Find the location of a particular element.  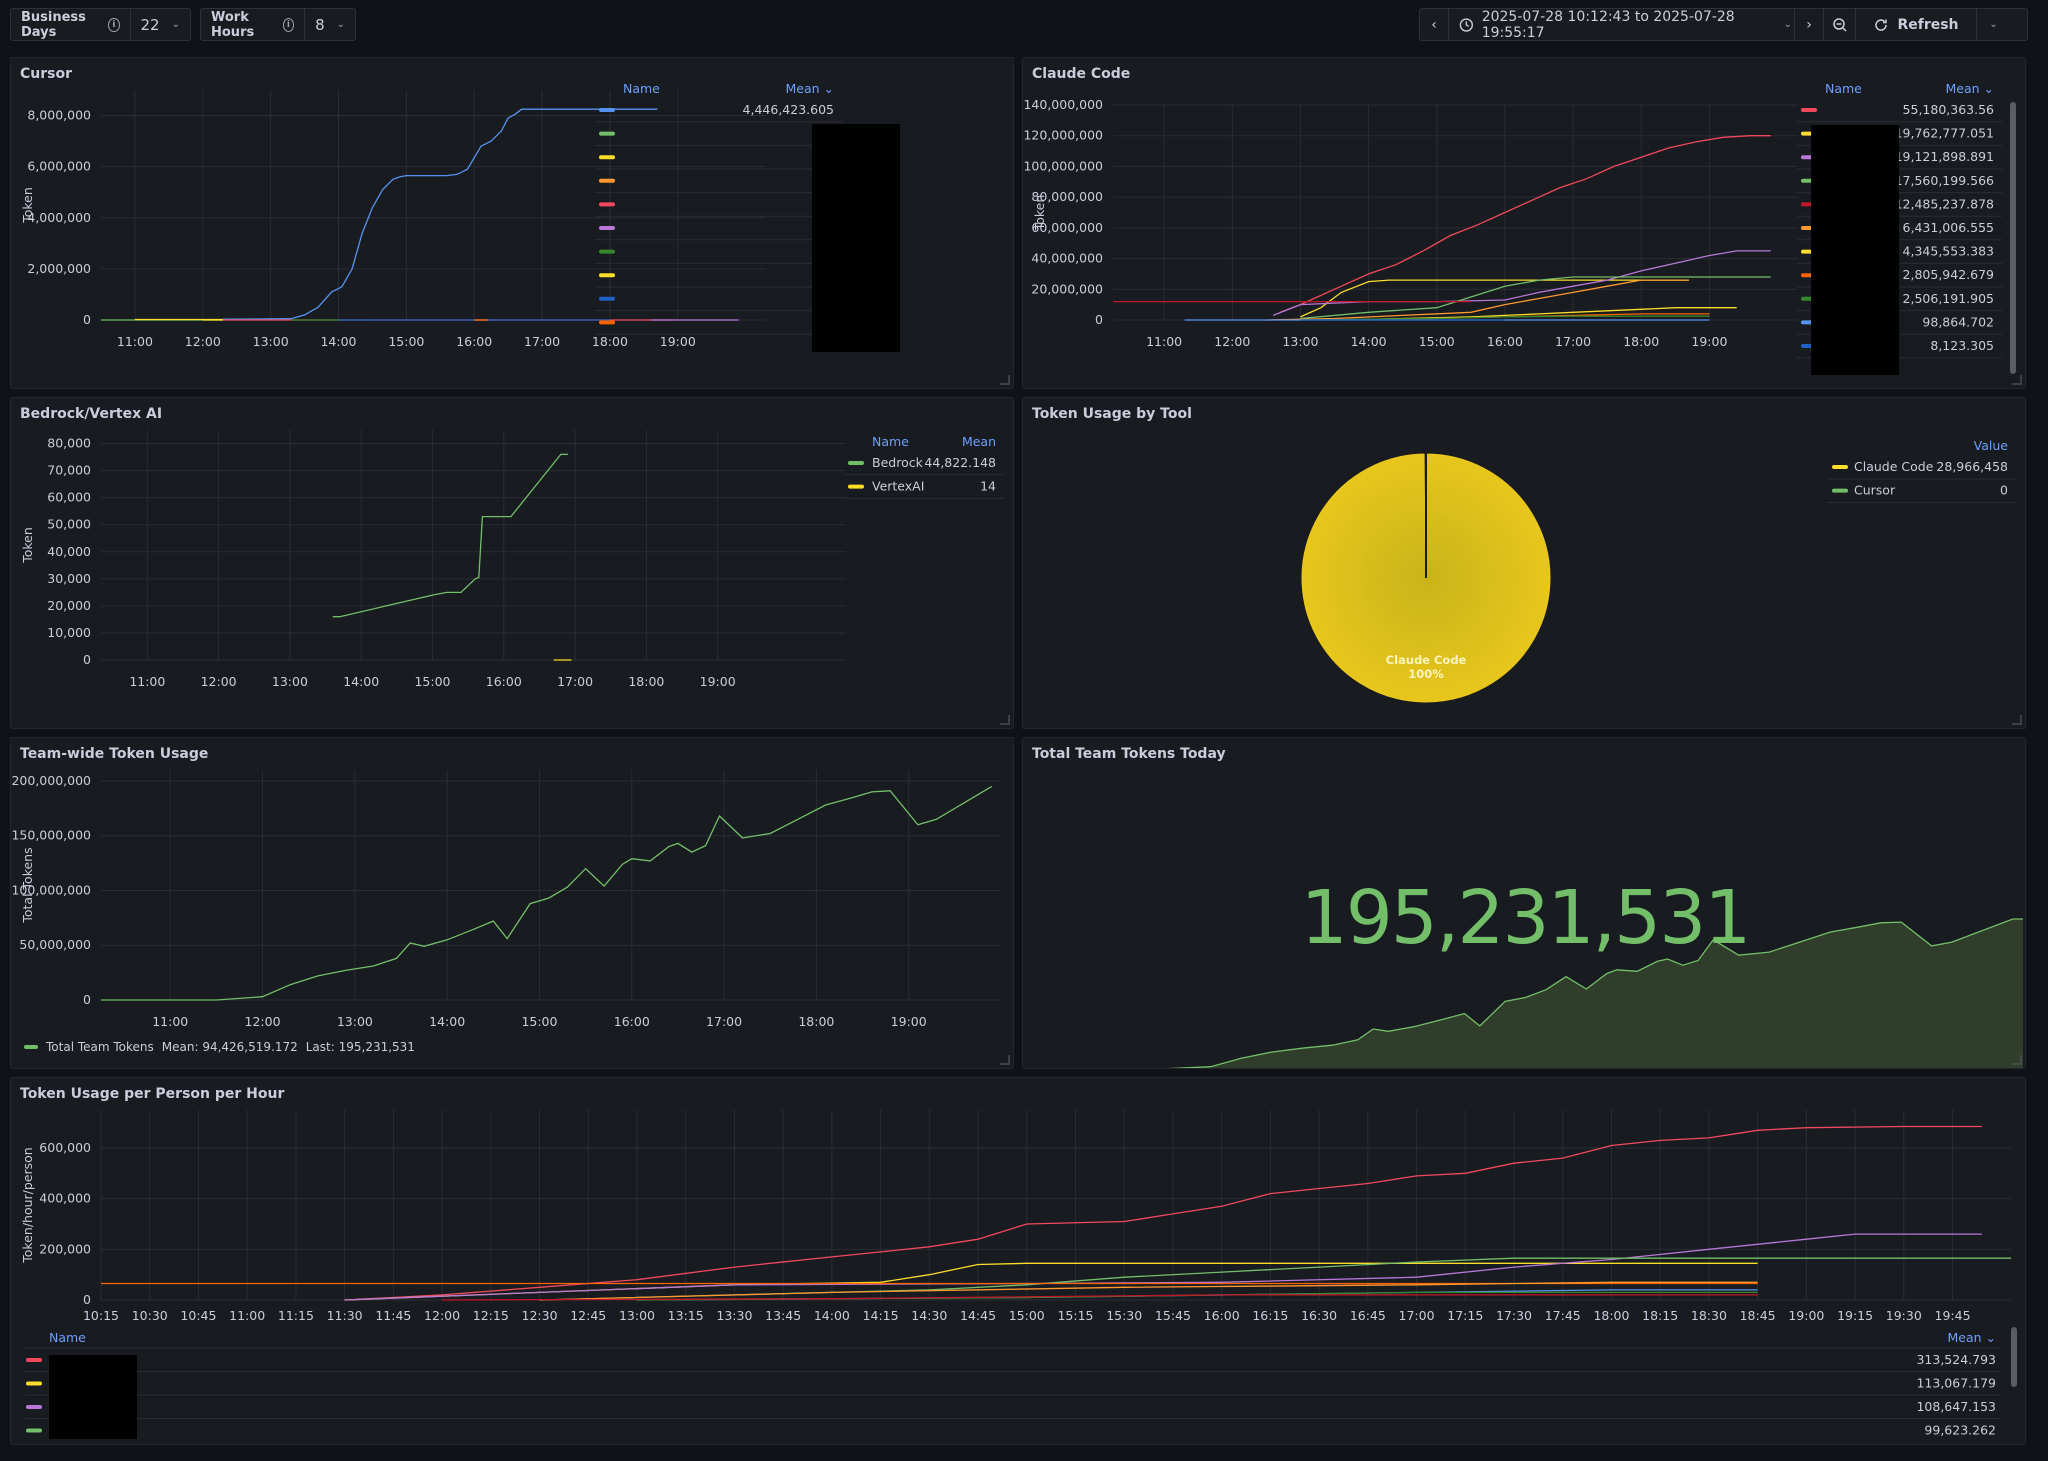

total-team-tokens-panel: Total Team Tokens Today 195,231,531 is located at coordinates (1524, 903).